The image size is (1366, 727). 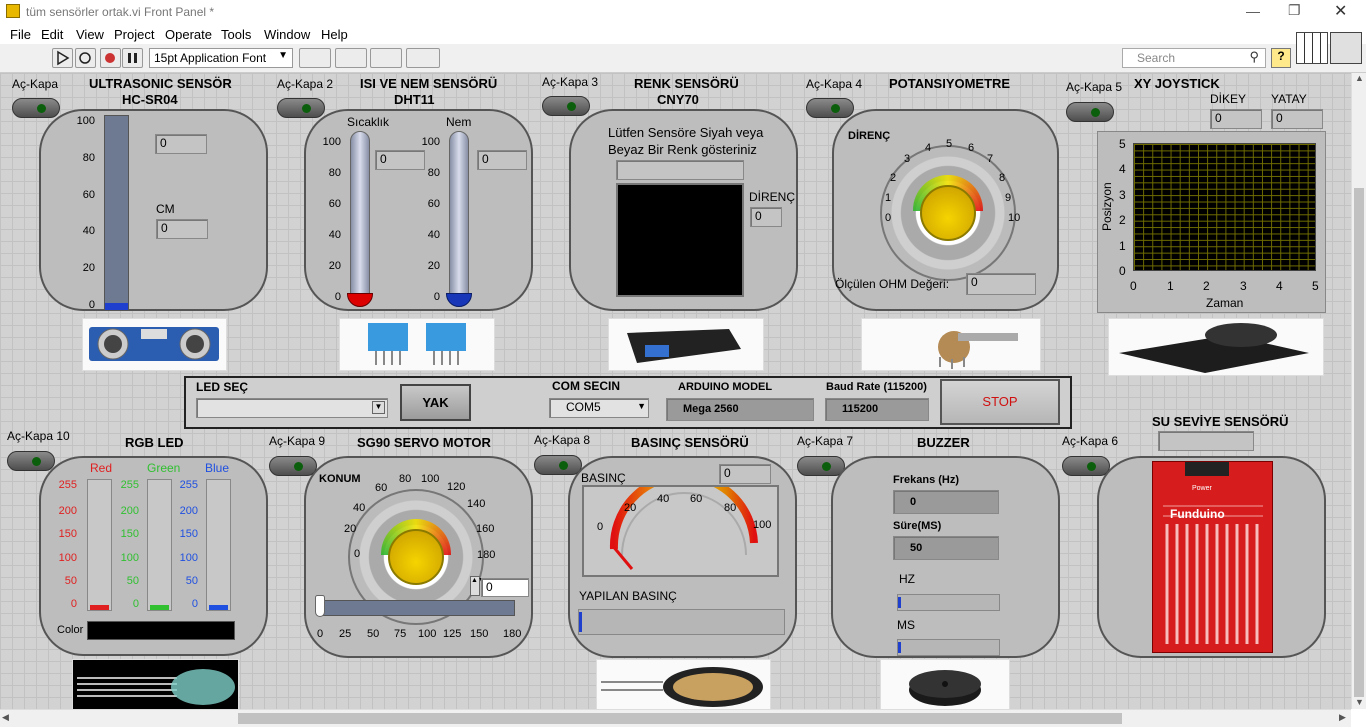 I want to click on freq-value: 0, so click(x=913, y=502).